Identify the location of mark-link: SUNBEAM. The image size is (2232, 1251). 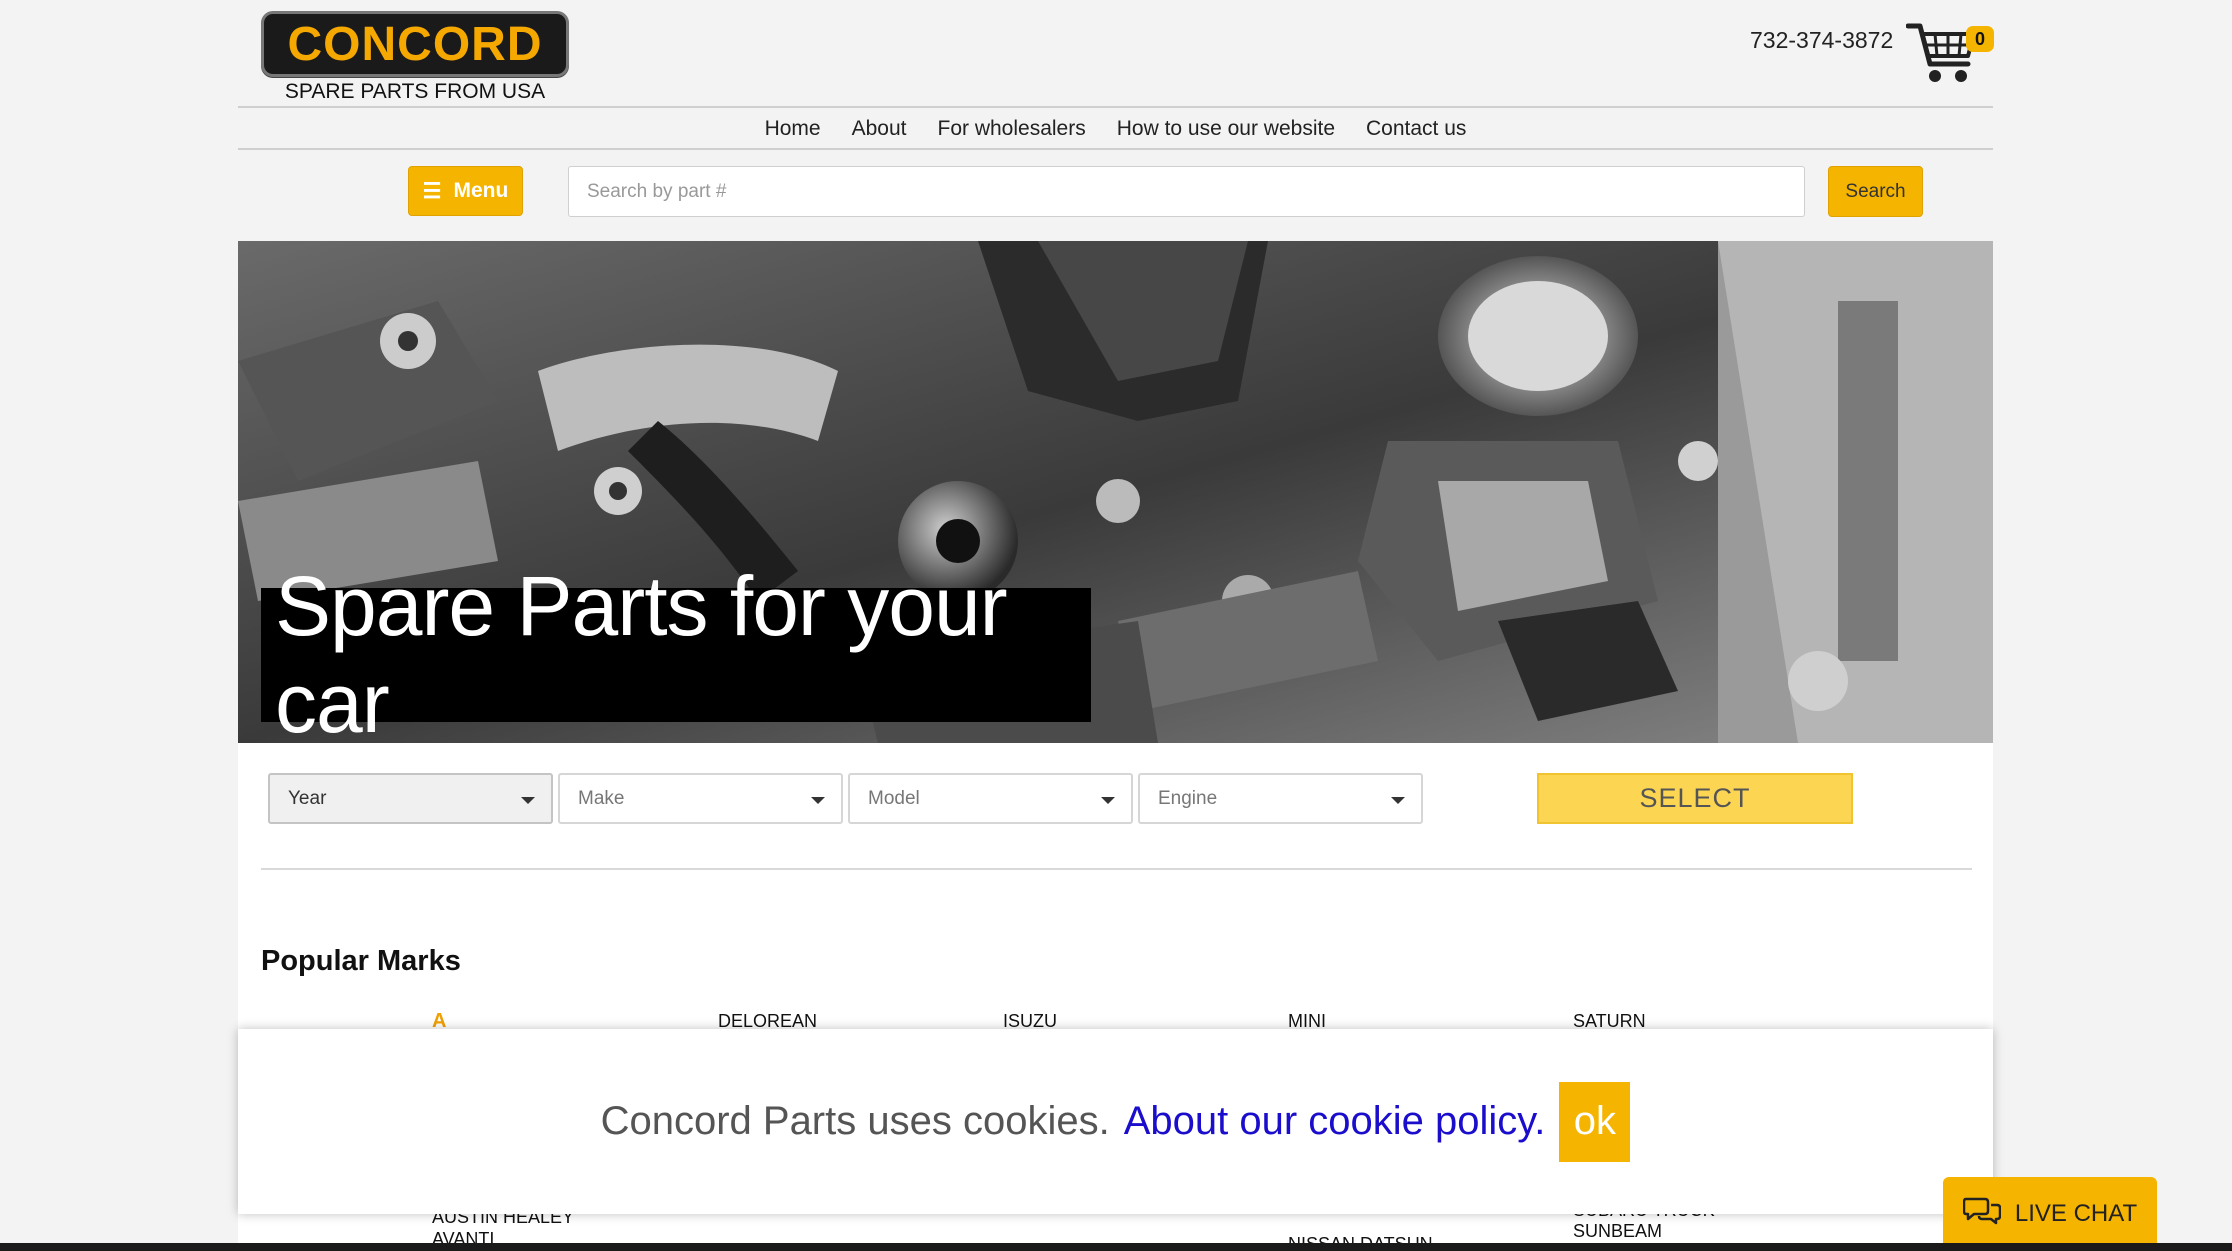
(1617, 1231).